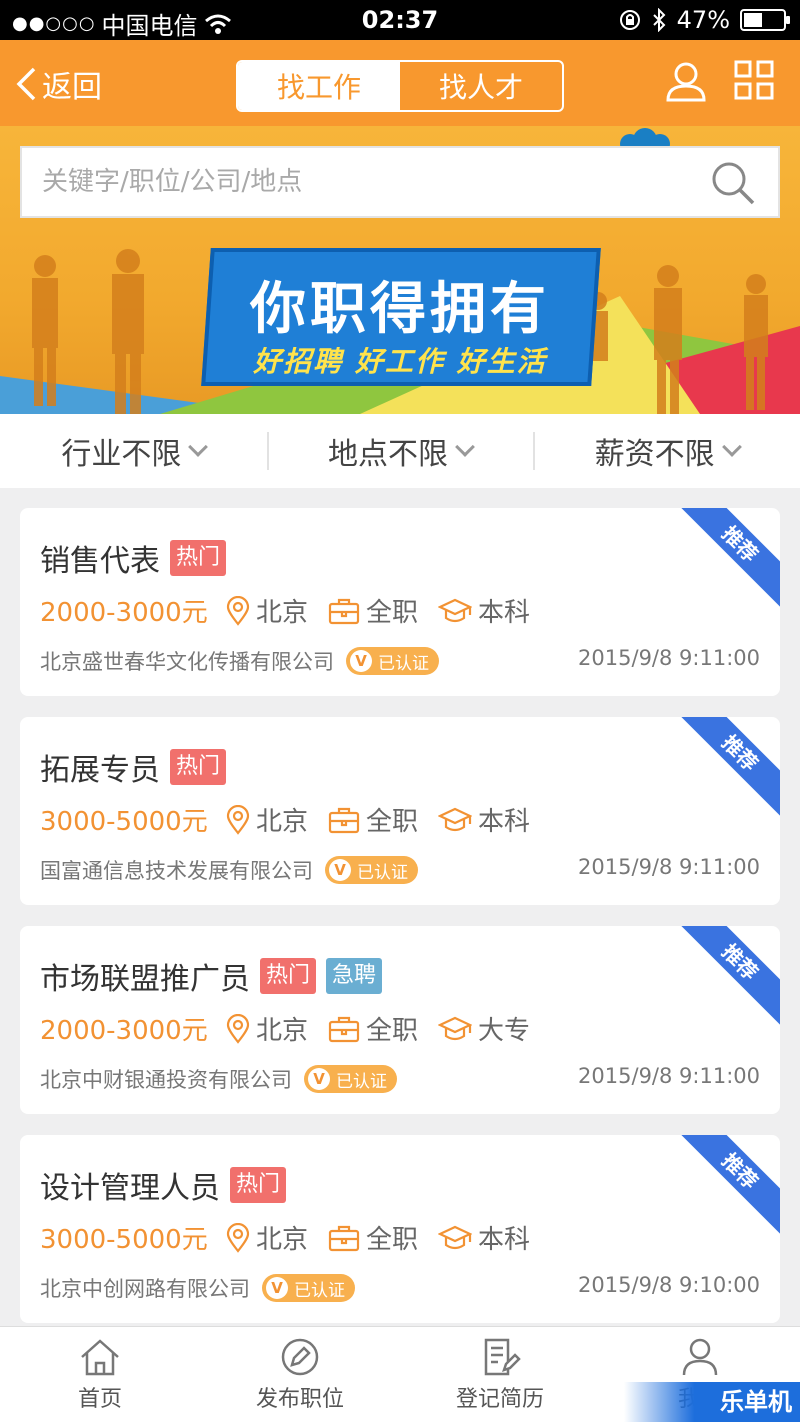  I want to click on watermark-logo: 乐单机, so click(712, 1402).